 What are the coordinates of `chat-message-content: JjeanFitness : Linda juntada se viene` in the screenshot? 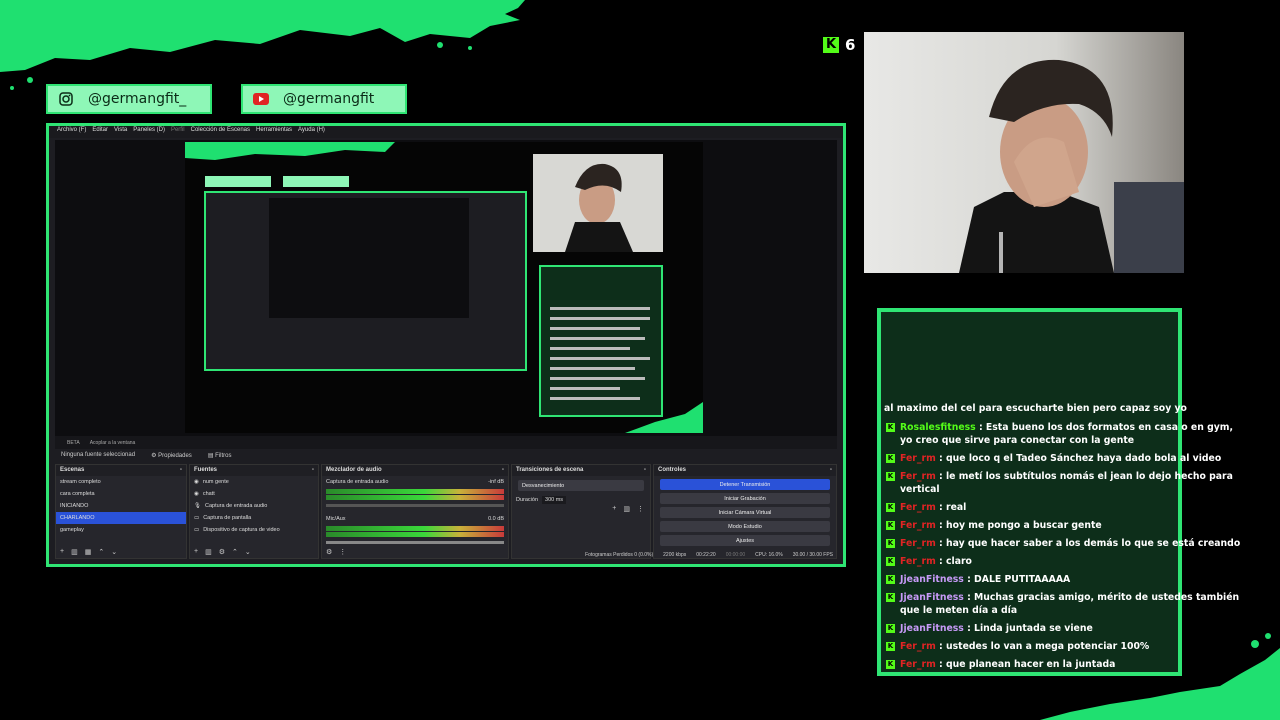 It's located at (1072, 628).